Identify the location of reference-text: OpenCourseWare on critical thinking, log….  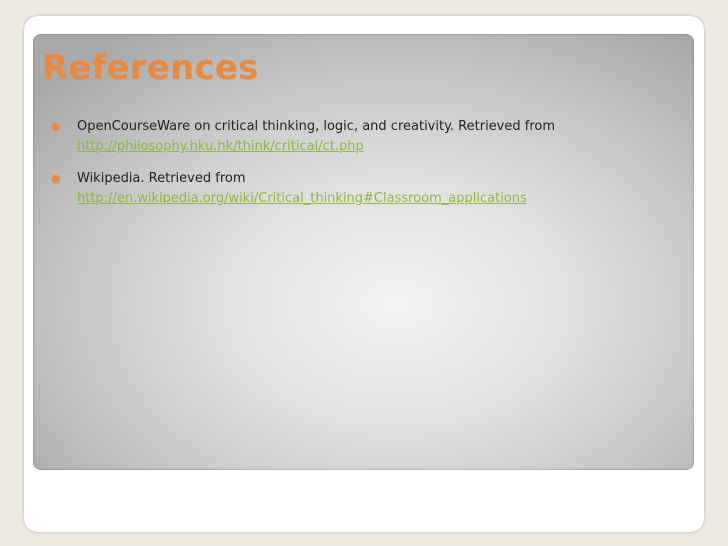
(316, 126).